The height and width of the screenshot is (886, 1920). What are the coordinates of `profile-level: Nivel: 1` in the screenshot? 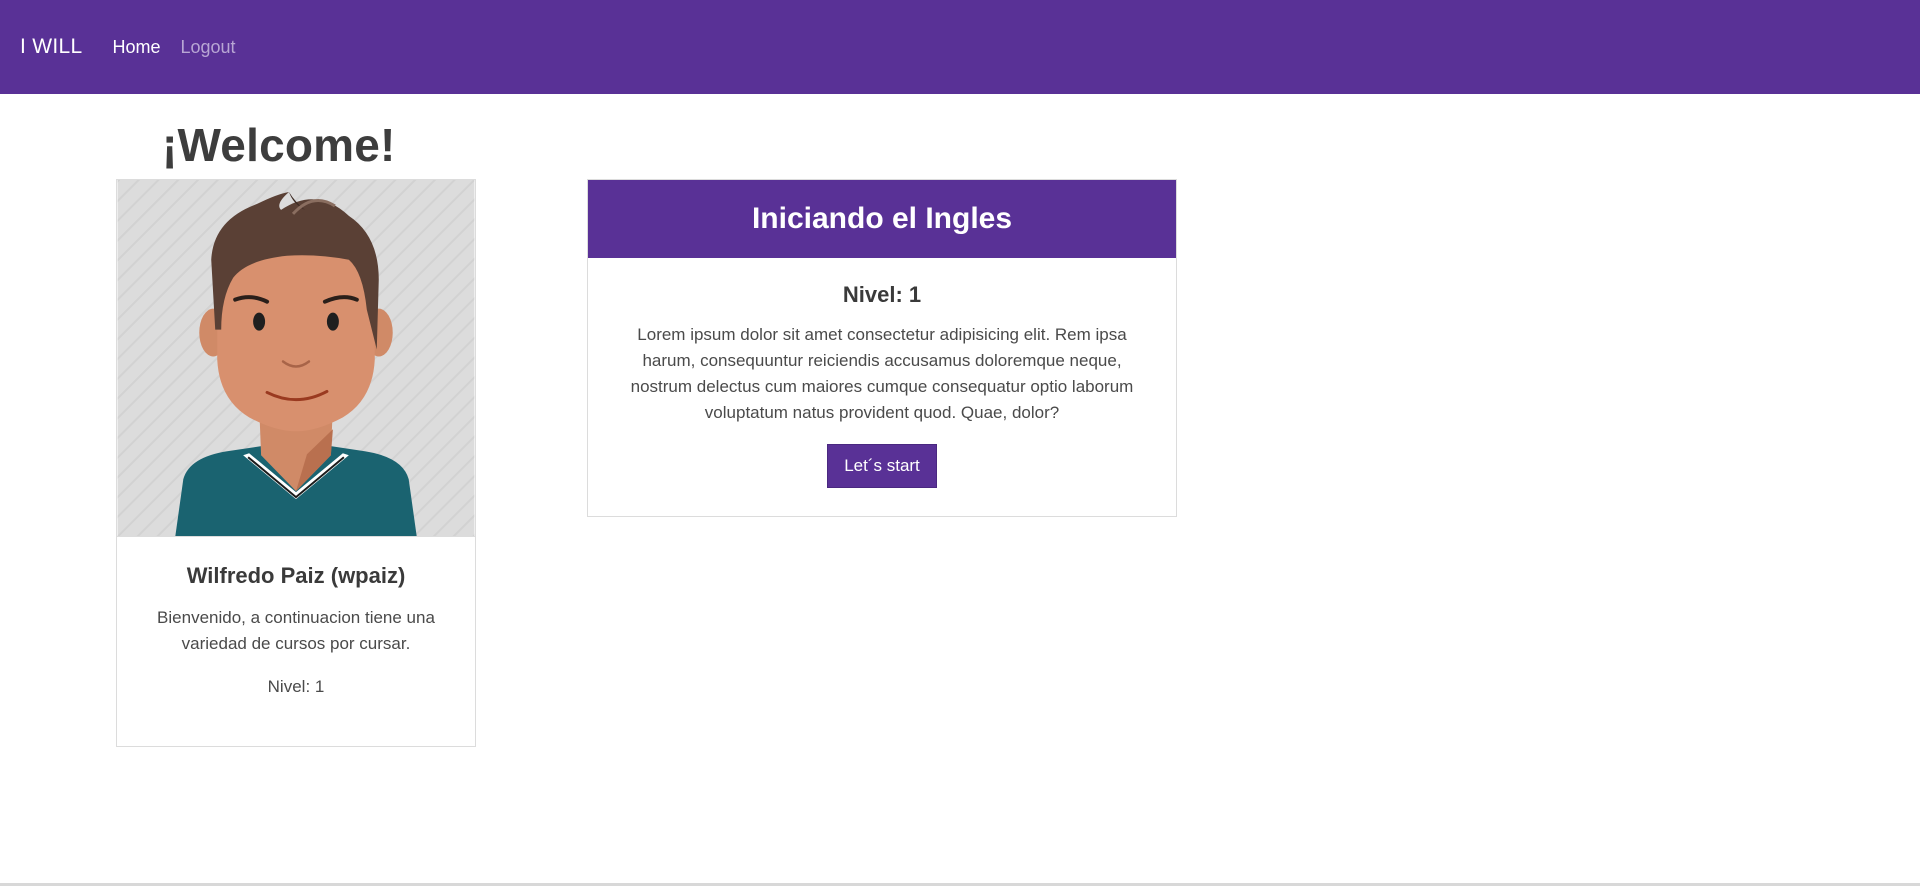 It's located at (296, 686).